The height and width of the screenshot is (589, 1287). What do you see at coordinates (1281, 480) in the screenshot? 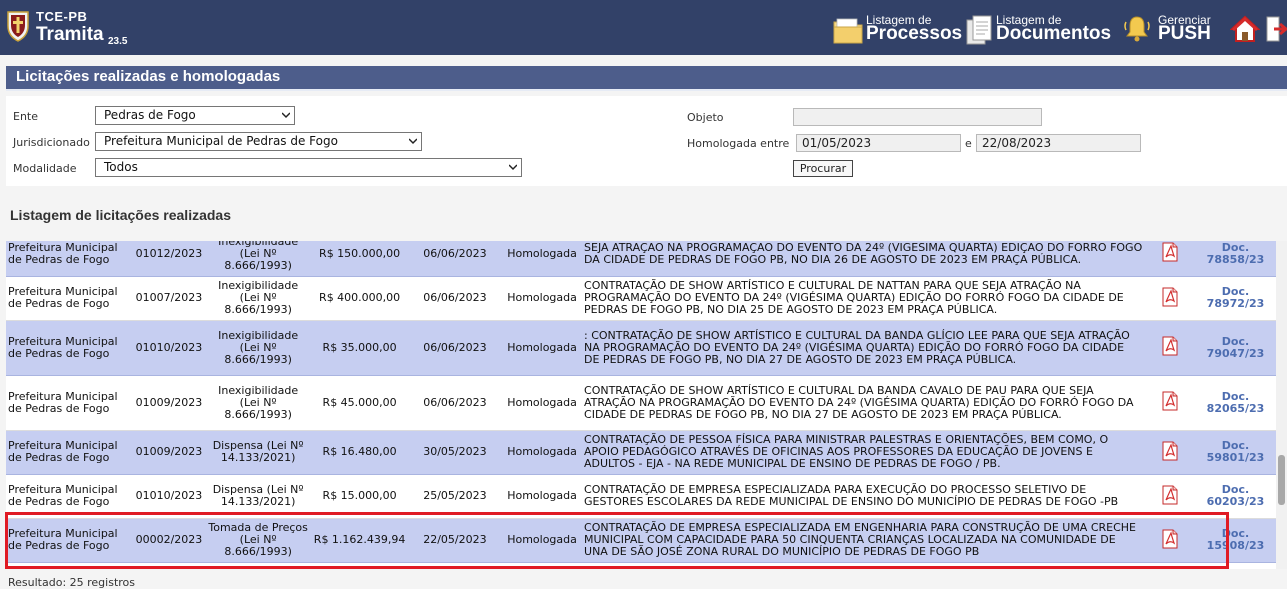
I see `scrollbar-thumb` at bounding box center [1281, 480].